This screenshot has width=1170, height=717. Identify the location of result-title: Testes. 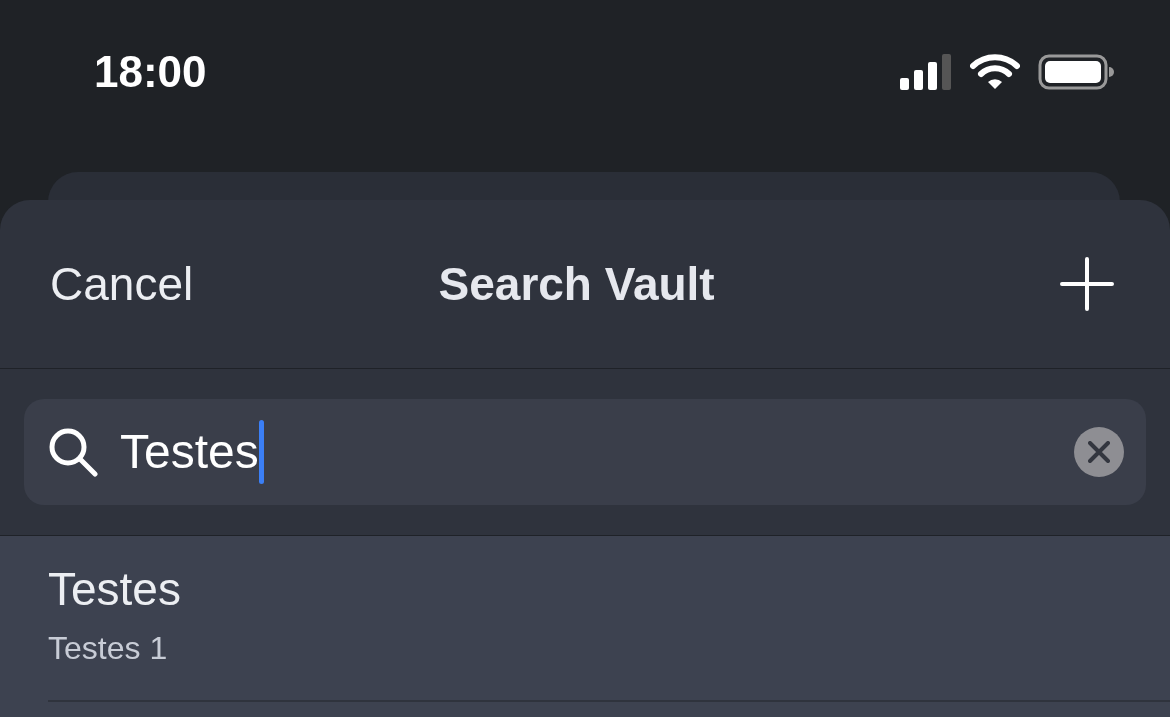
(115, 589).